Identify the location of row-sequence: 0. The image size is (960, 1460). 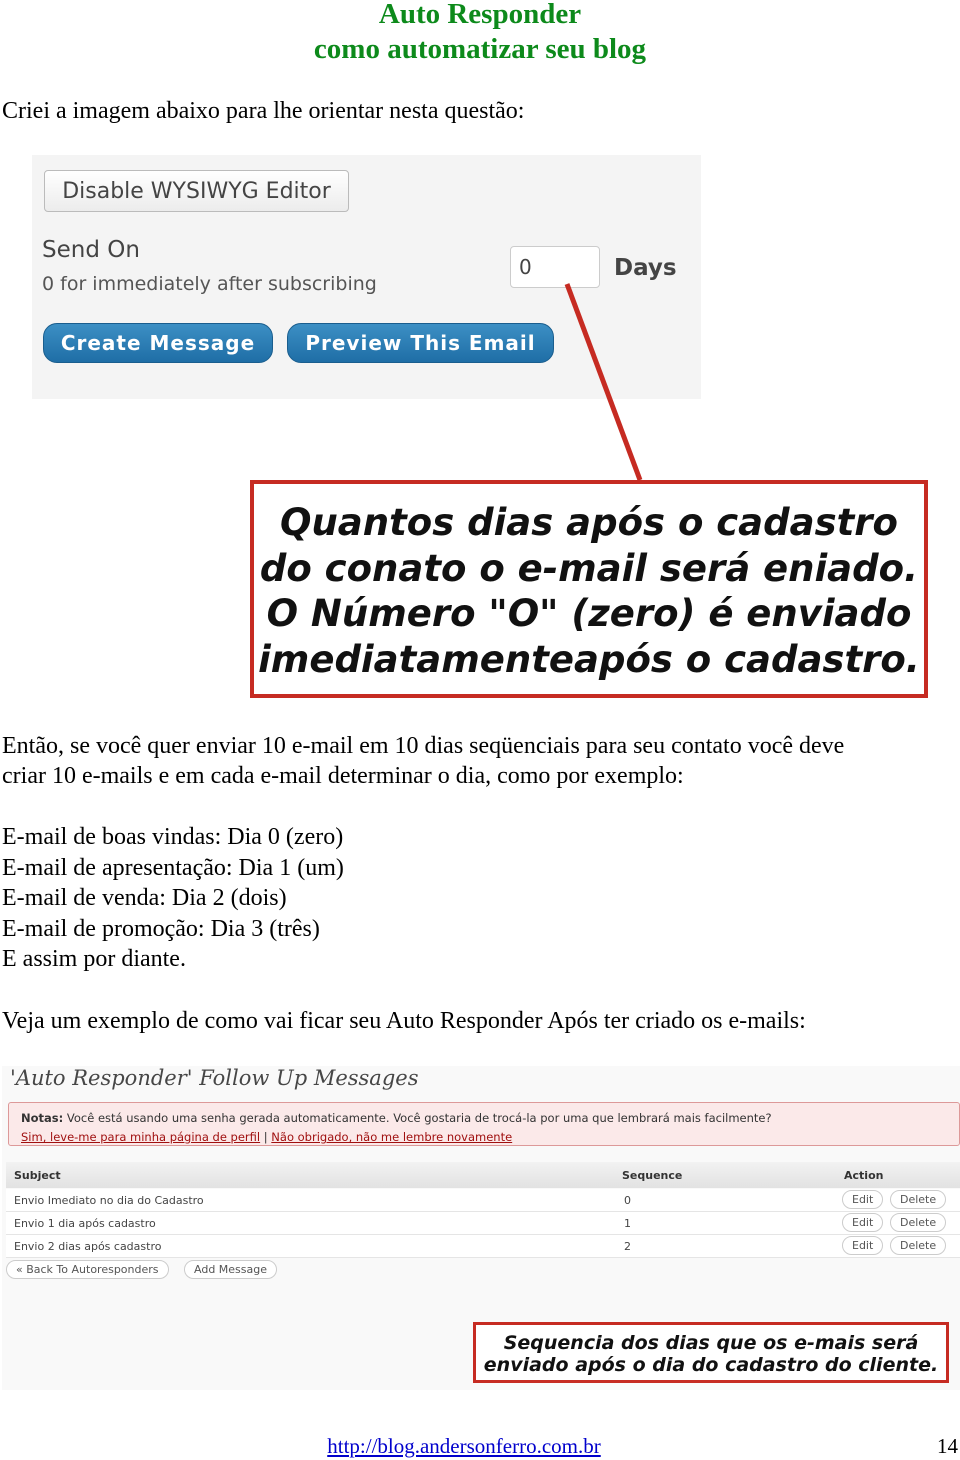
(627, 1200).